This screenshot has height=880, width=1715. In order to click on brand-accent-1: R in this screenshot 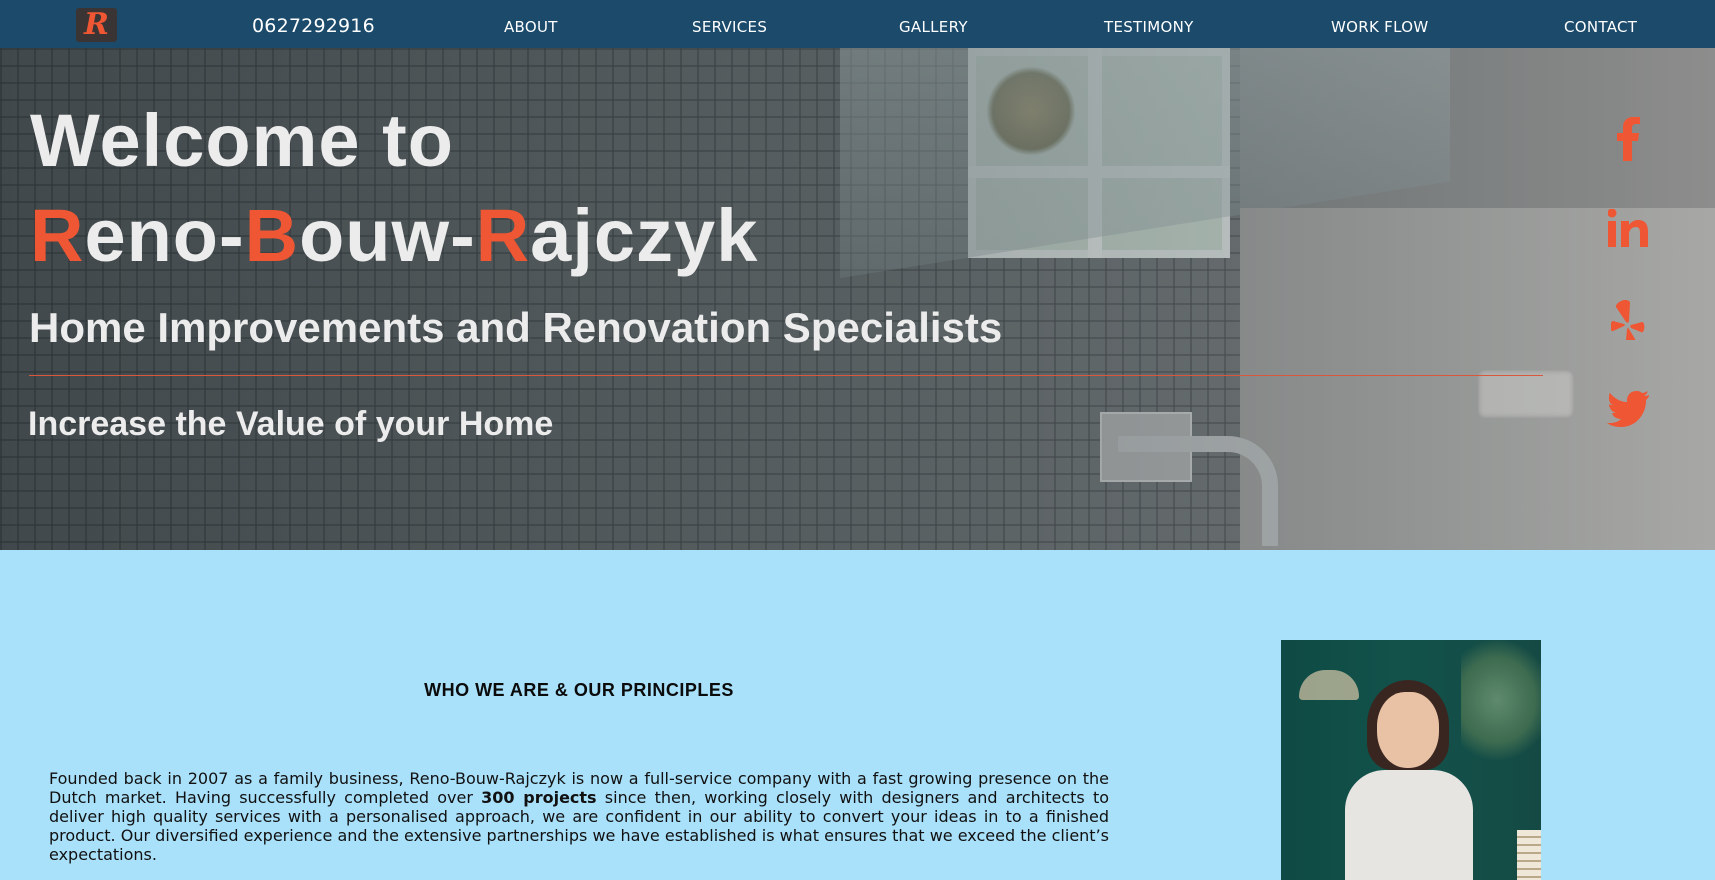, I will do `click(57, 235)`.